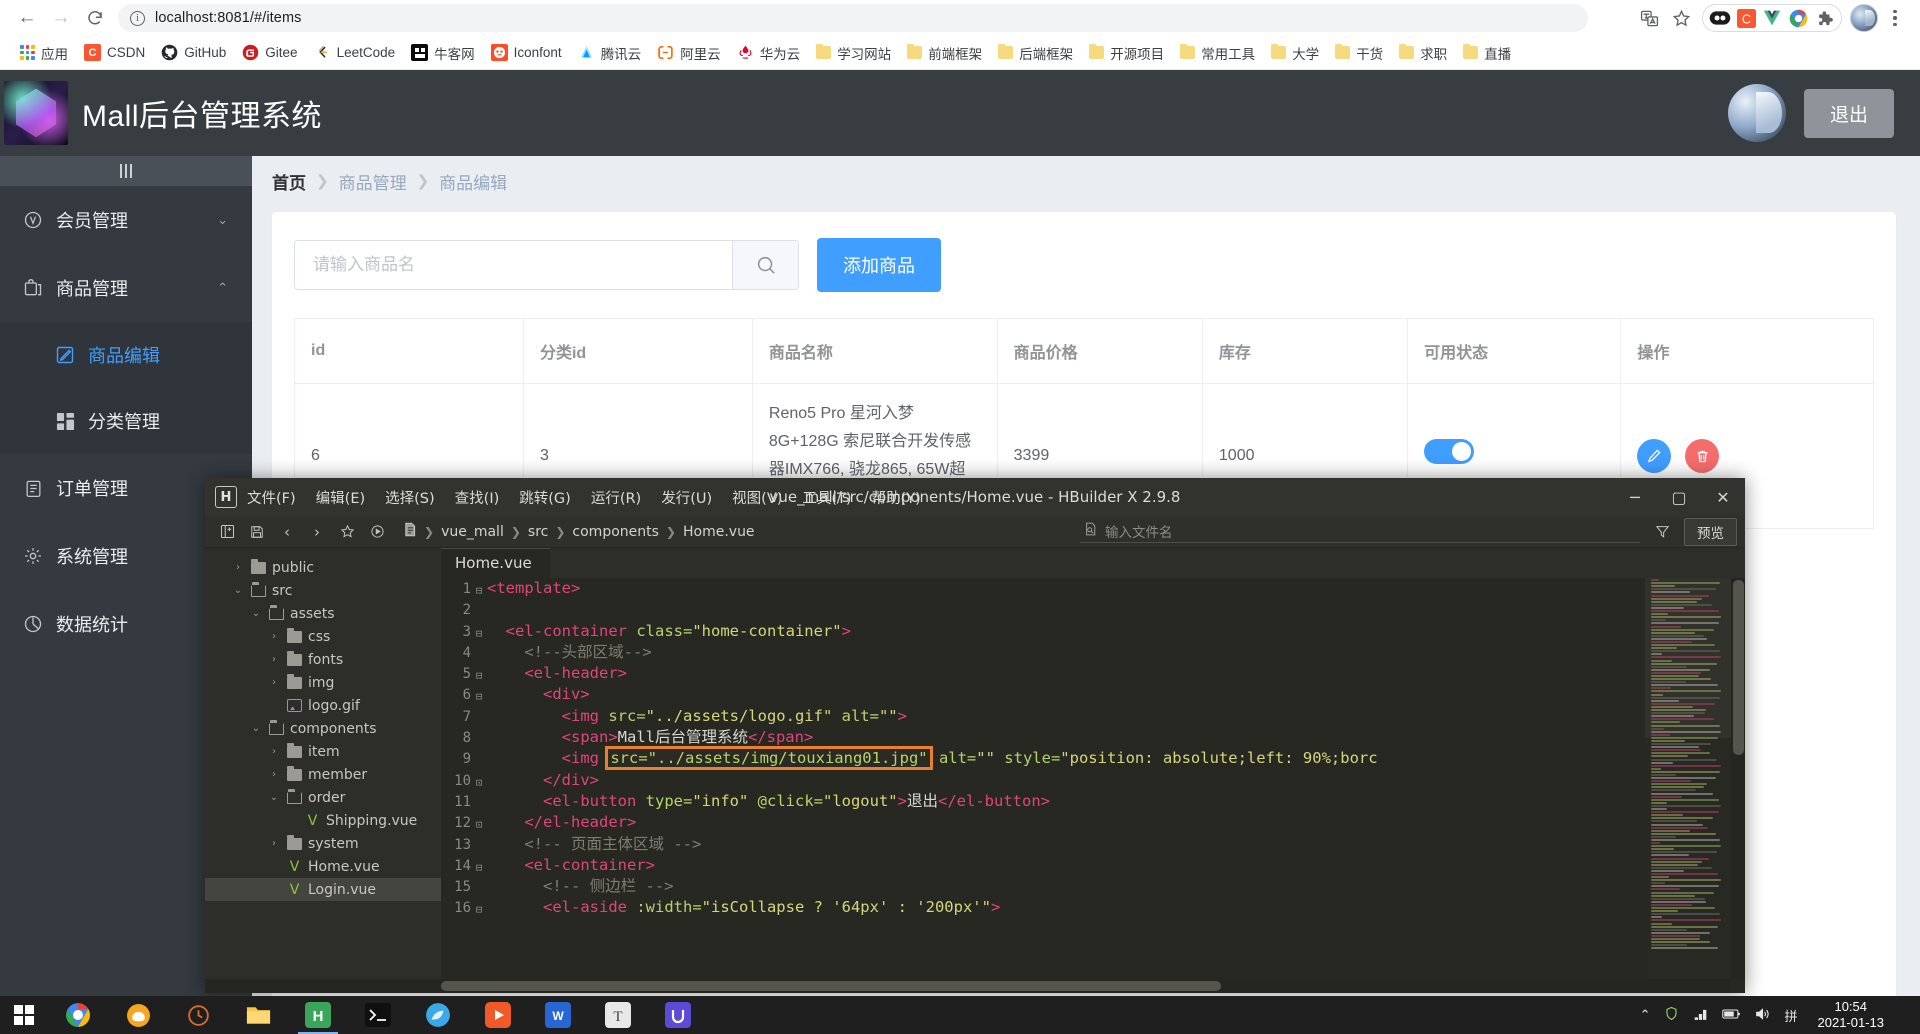 The image size is (1920, 1034). Describe the element at coordinates (1035, 53) in the screenshot. I see `bookmark-folder-backend: 后端框架` at that location.